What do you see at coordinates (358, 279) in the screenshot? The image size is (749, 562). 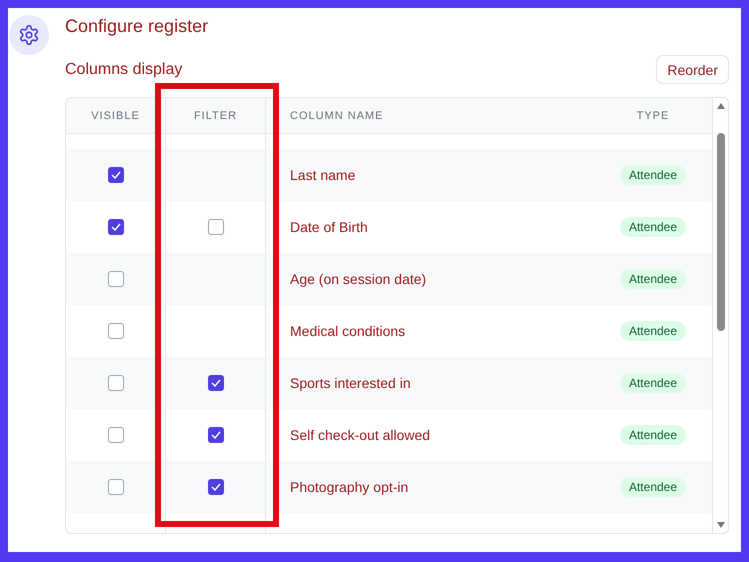 I see `column-name: Age (on session date)` at bounding box center [358, 279].